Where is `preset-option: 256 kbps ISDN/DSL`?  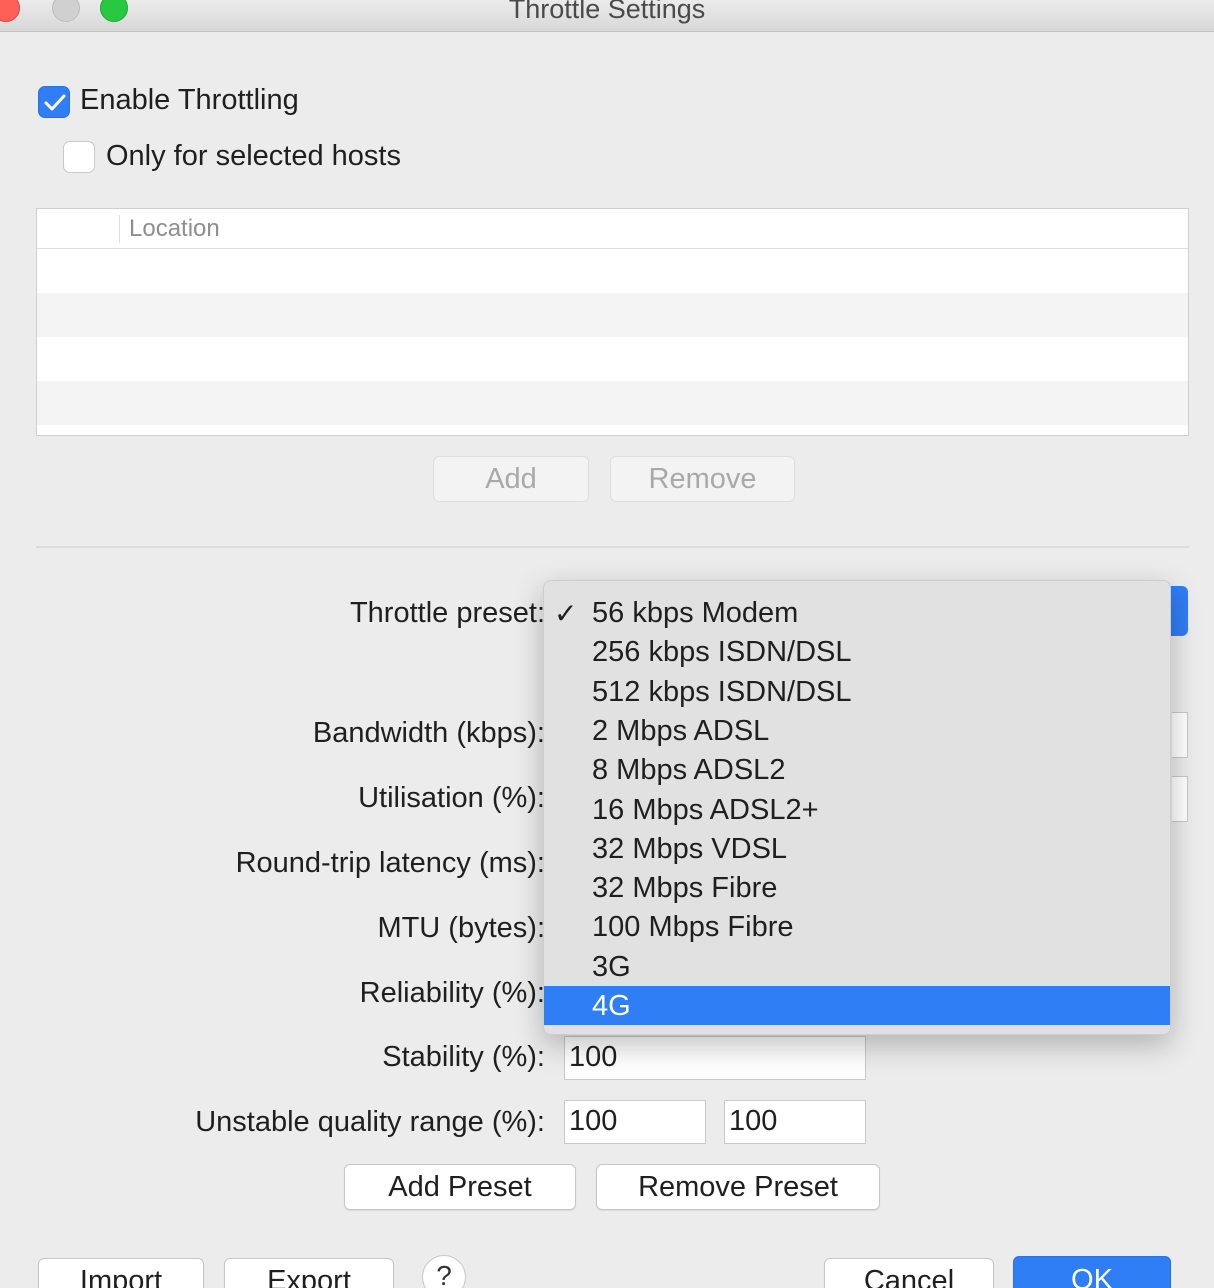 preset-option: 256 kbps ISDN/DSL is located at coordinates (857, 651).